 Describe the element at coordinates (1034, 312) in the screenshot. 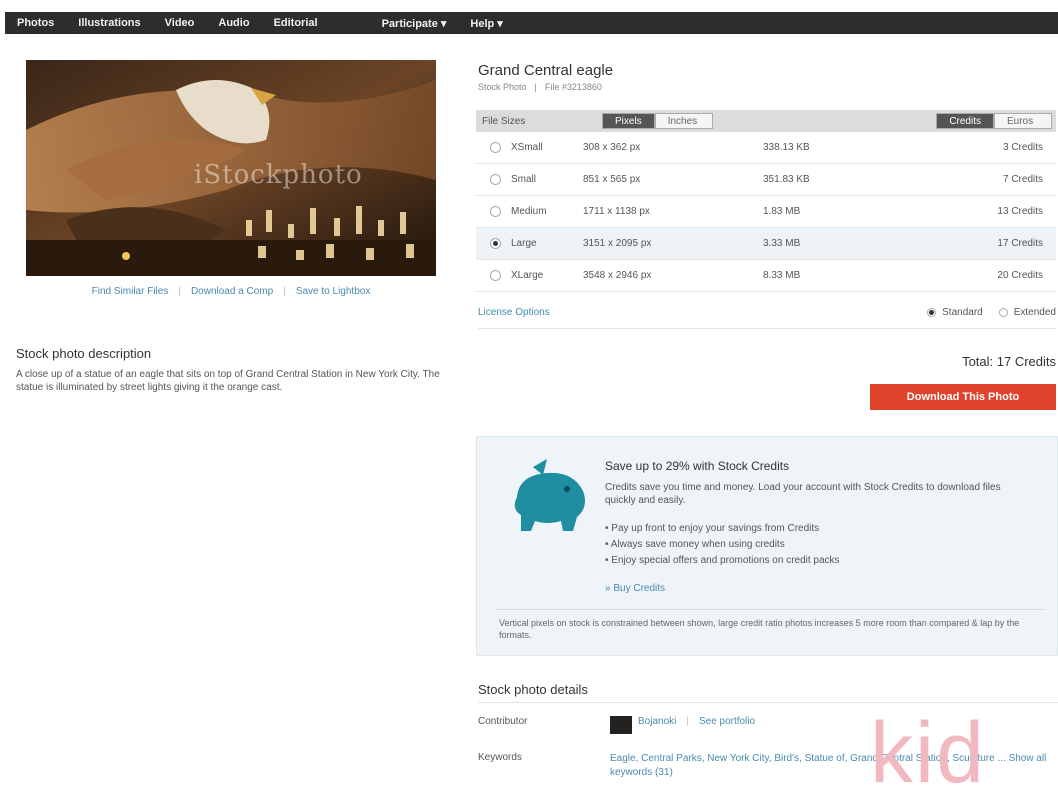

I see `extended-label: Extended` at that location.